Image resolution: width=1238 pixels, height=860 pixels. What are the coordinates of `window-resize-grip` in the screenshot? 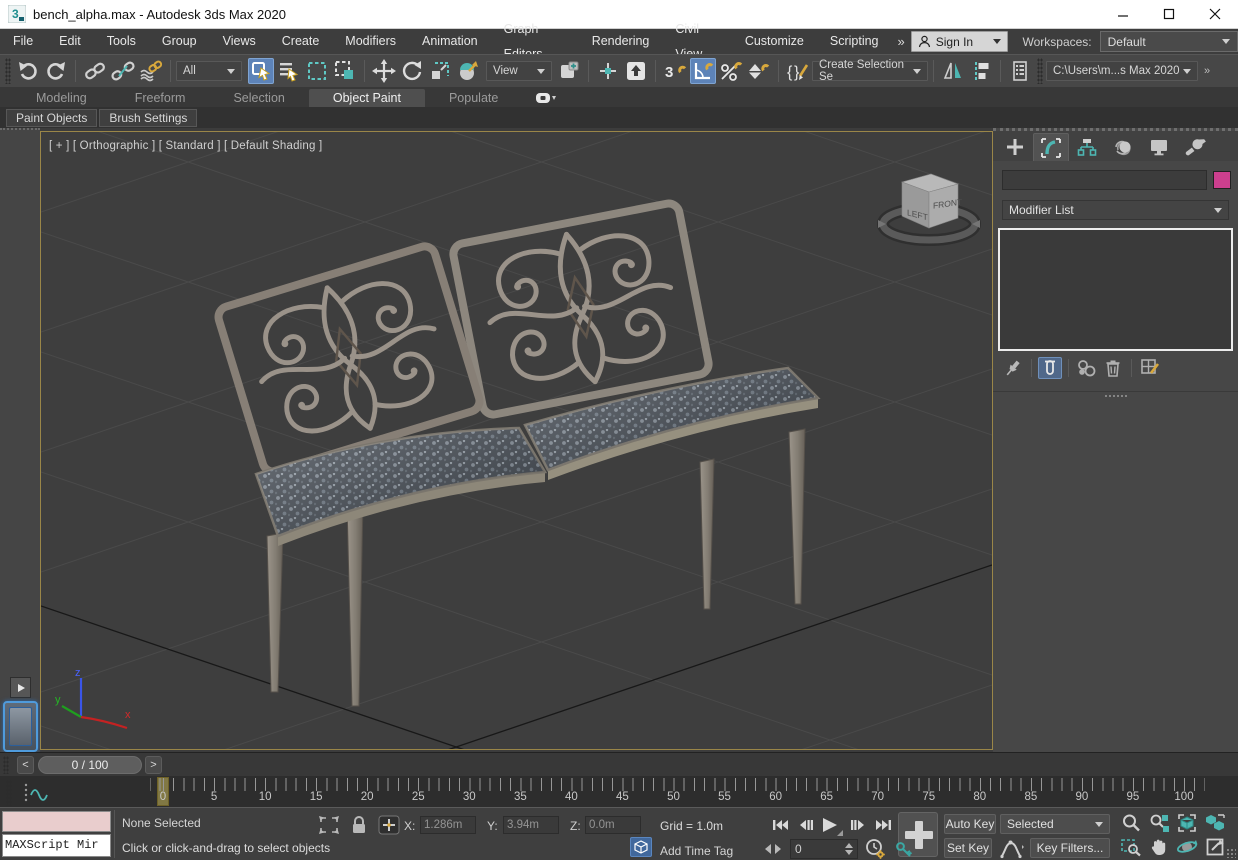 It's located at (1231, 853).